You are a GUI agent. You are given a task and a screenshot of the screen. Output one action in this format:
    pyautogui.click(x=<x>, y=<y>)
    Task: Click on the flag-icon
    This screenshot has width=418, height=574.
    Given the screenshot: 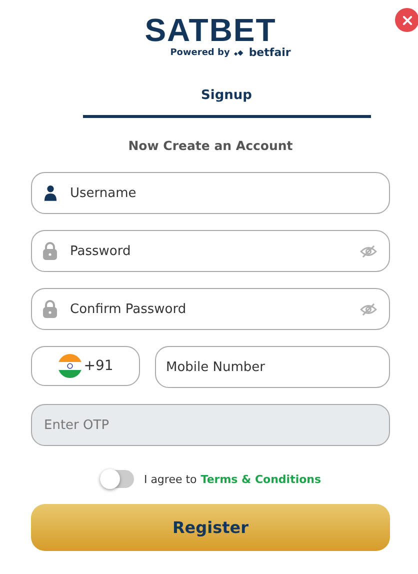 What is the action you would take?
    pyautogui.click(x=70, y=366)
    